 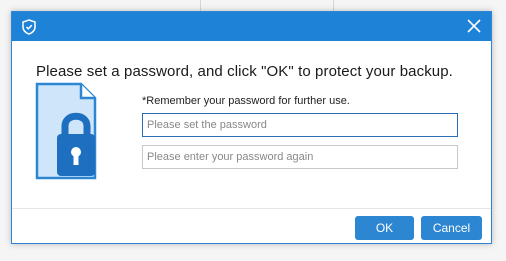 I want to click on password-hint: *Remember your password for further use., so click(x=246, y=101).